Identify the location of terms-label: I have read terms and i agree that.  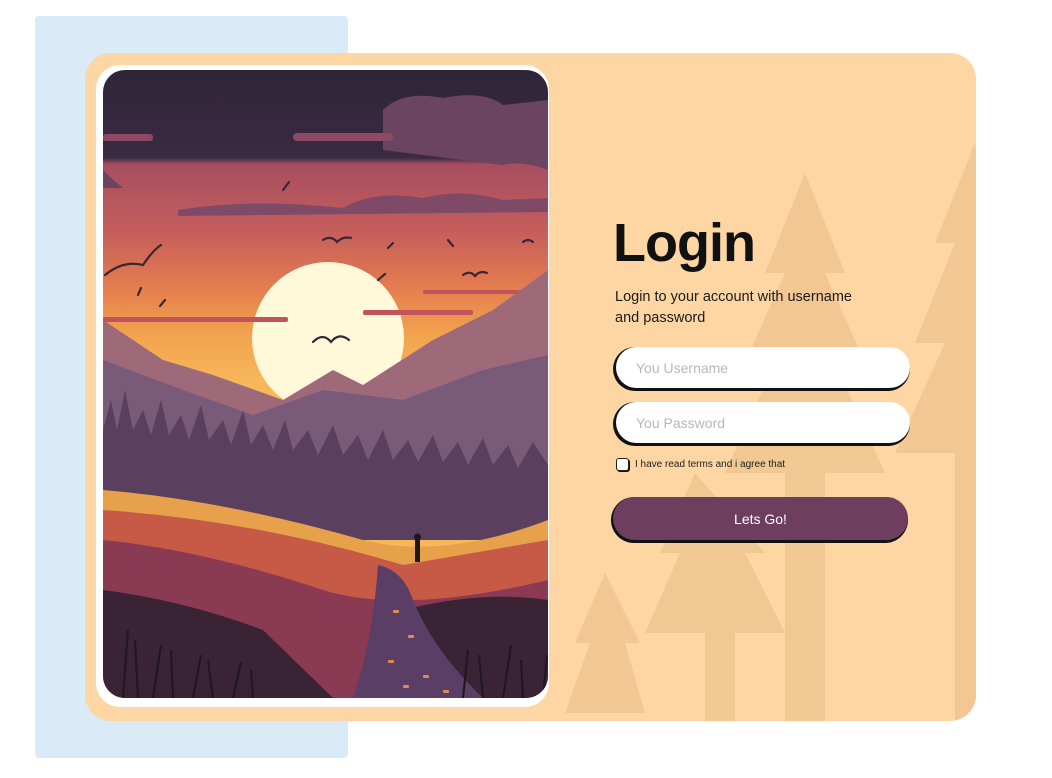
(710, 464).